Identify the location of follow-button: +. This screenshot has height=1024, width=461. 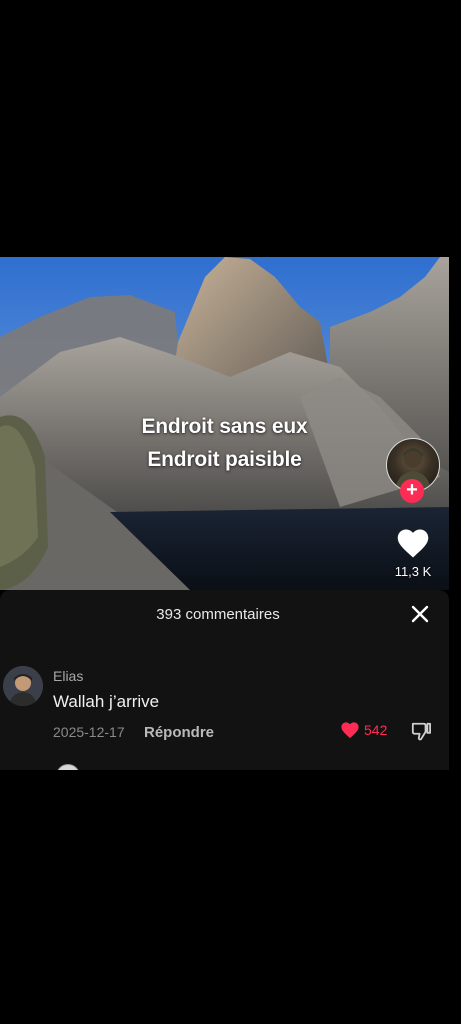
(412, 491).